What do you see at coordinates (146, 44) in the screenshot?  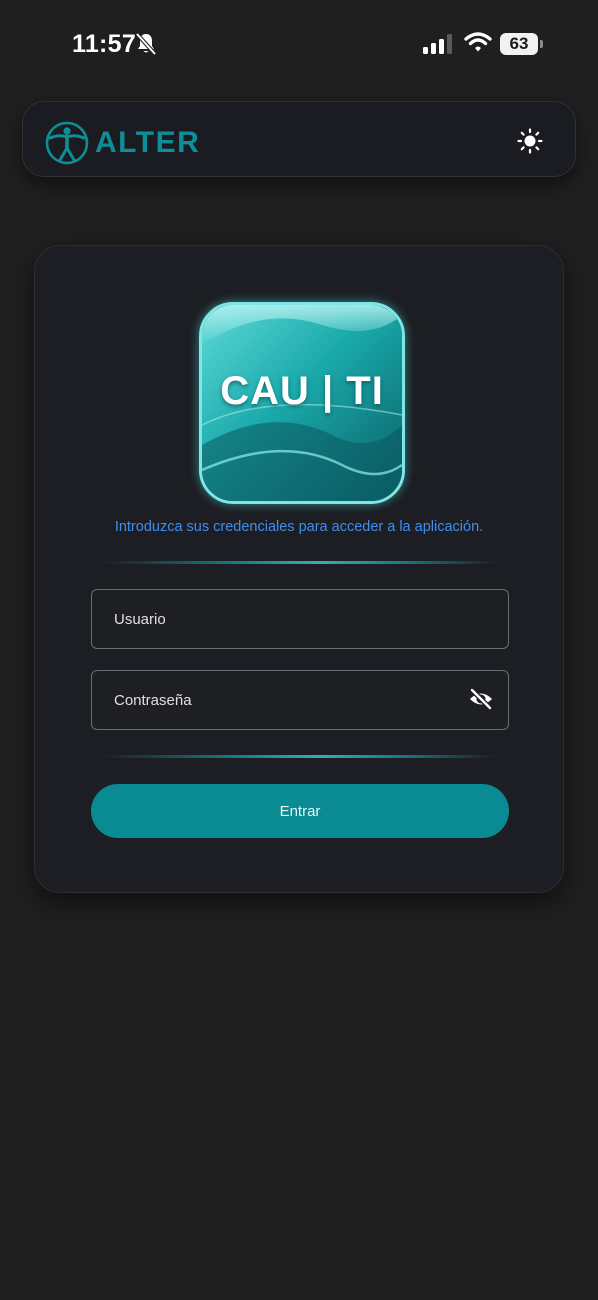 I see `bell-slash-icon` at bounding box center [146, 44].